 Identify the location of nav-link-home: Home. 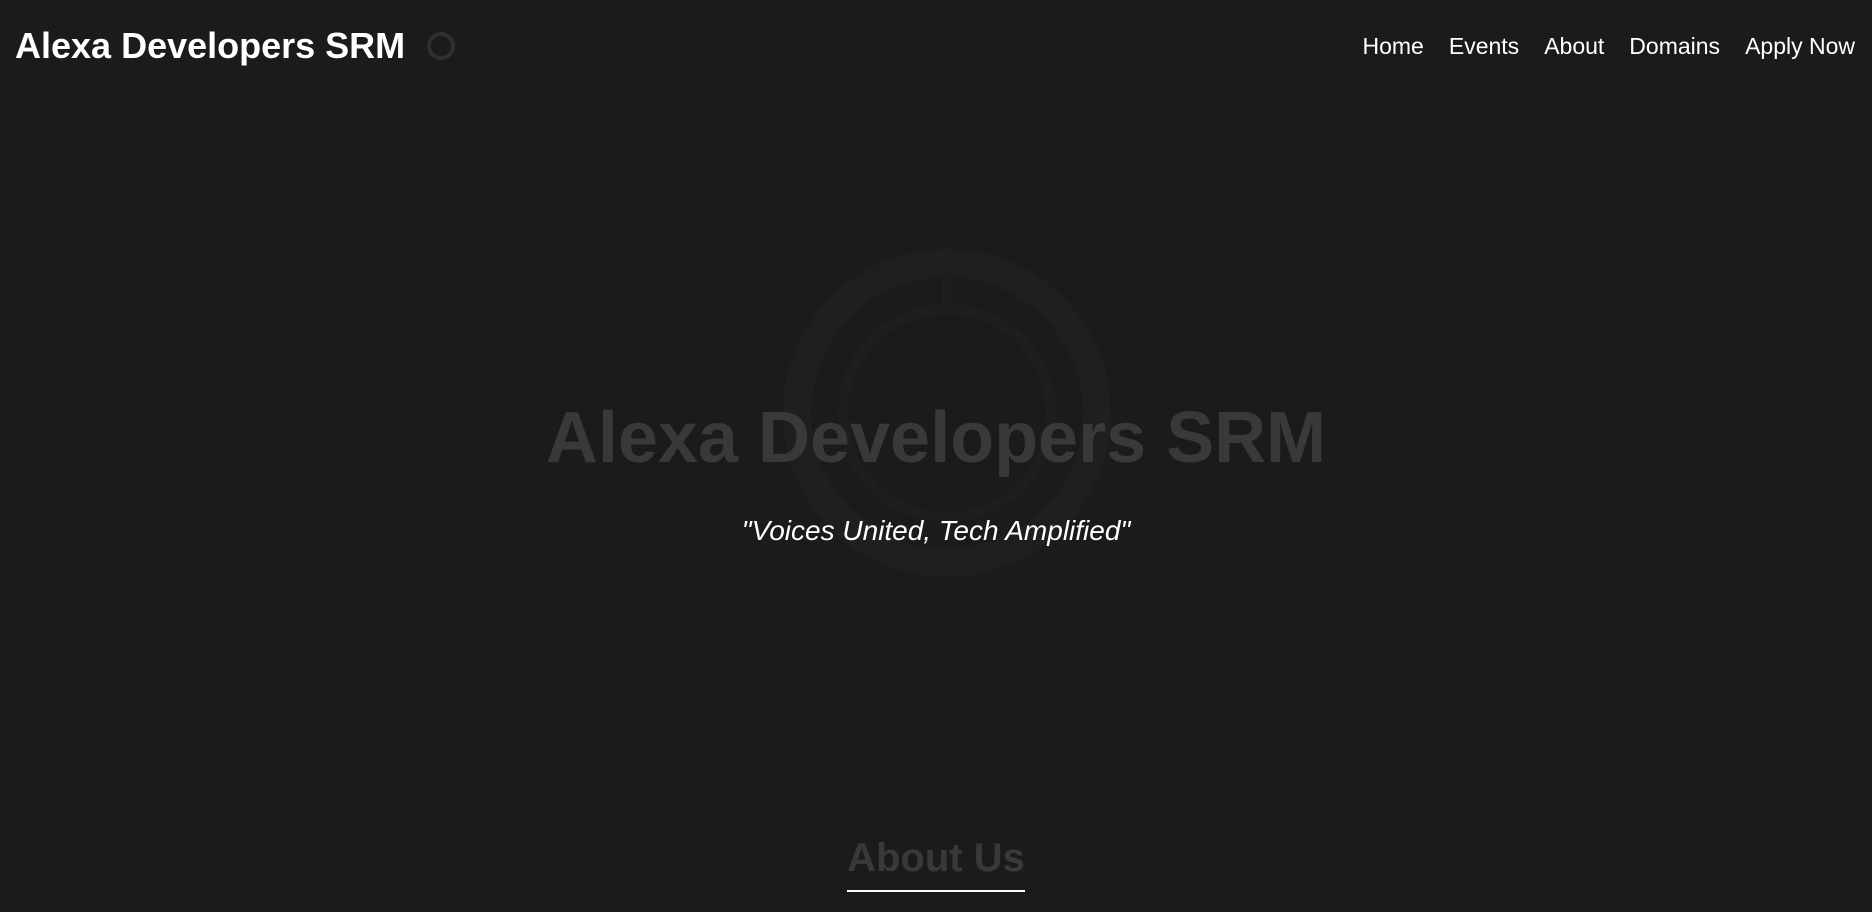
(1393, 46).